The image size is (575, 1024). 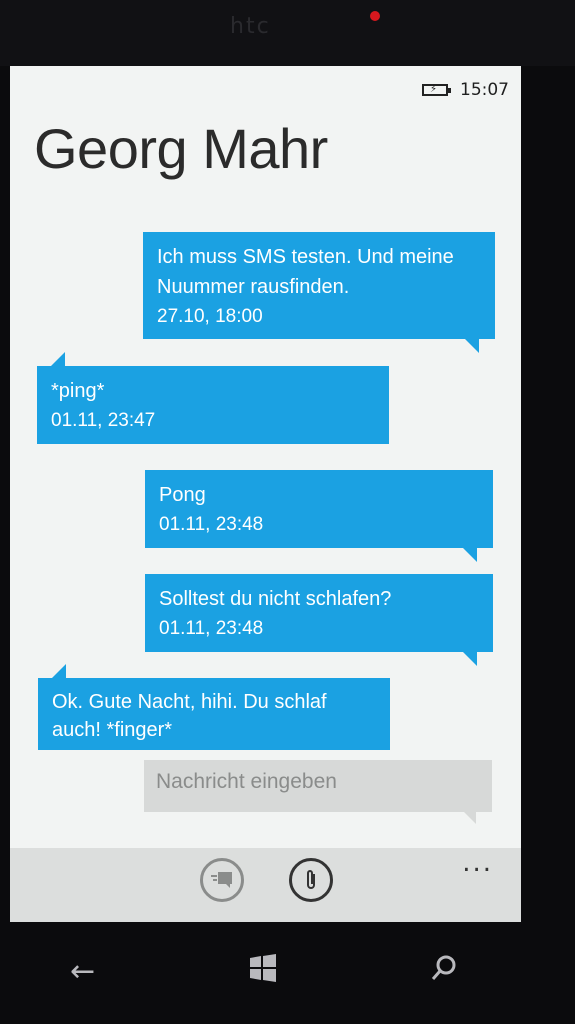 What do you see at coordinates (78, 391) in the screenshot?
I see `message-text: *ping*` at bounding box center [78, 391].